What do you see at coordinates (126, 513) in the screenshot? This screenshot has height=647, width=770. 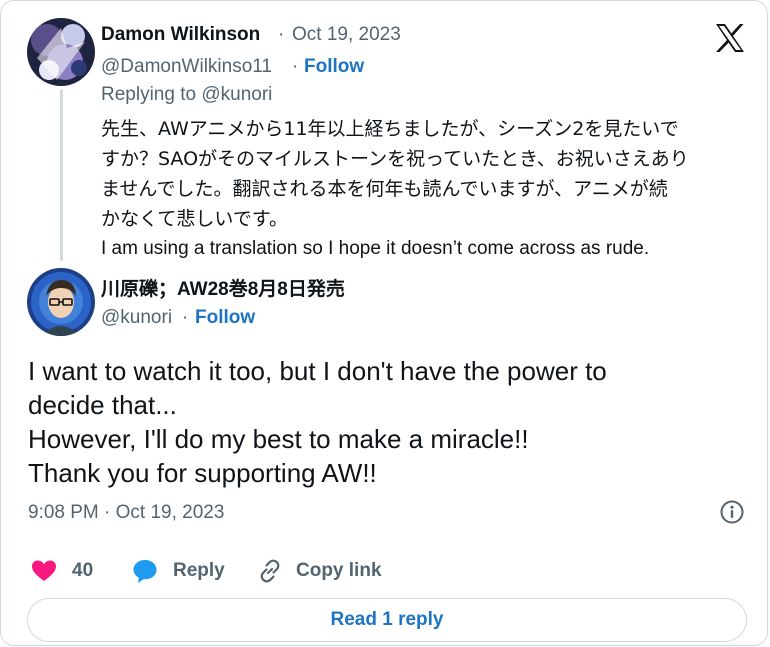 I see `main-tweet-timestamp: 9:08 PM · Oct 19, 2023` at bounding box center [126, 513].